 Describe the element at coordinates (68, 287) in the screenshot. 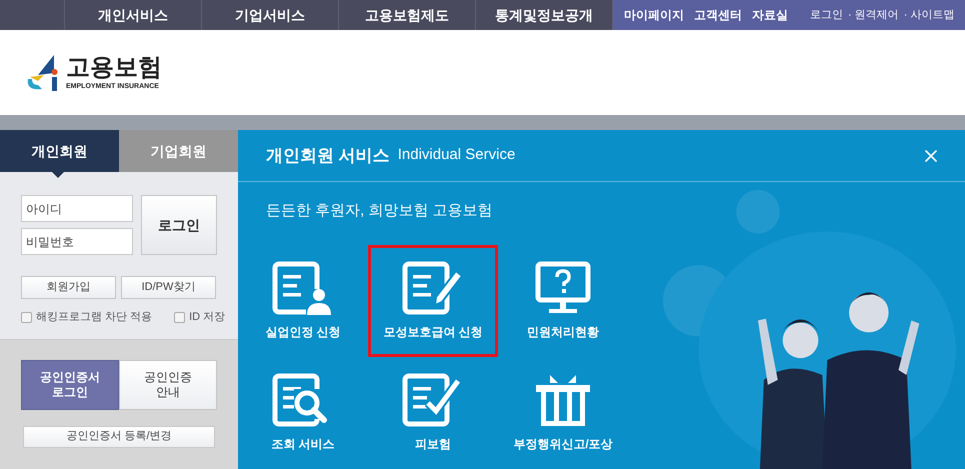

I see `member-button: 회원가입` at that location.